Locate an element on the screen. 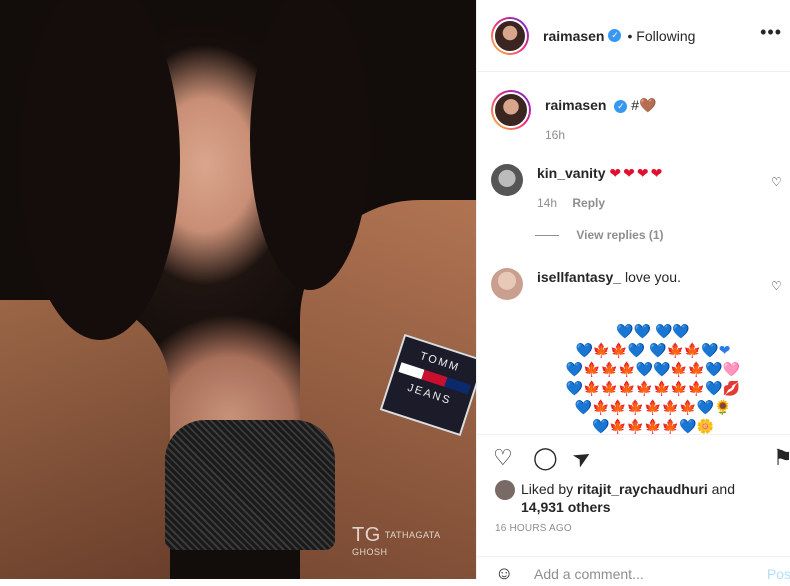 Image resolution: width=790 pixels, height=586 pixels. hair-right is located at coordinates (310, 145).